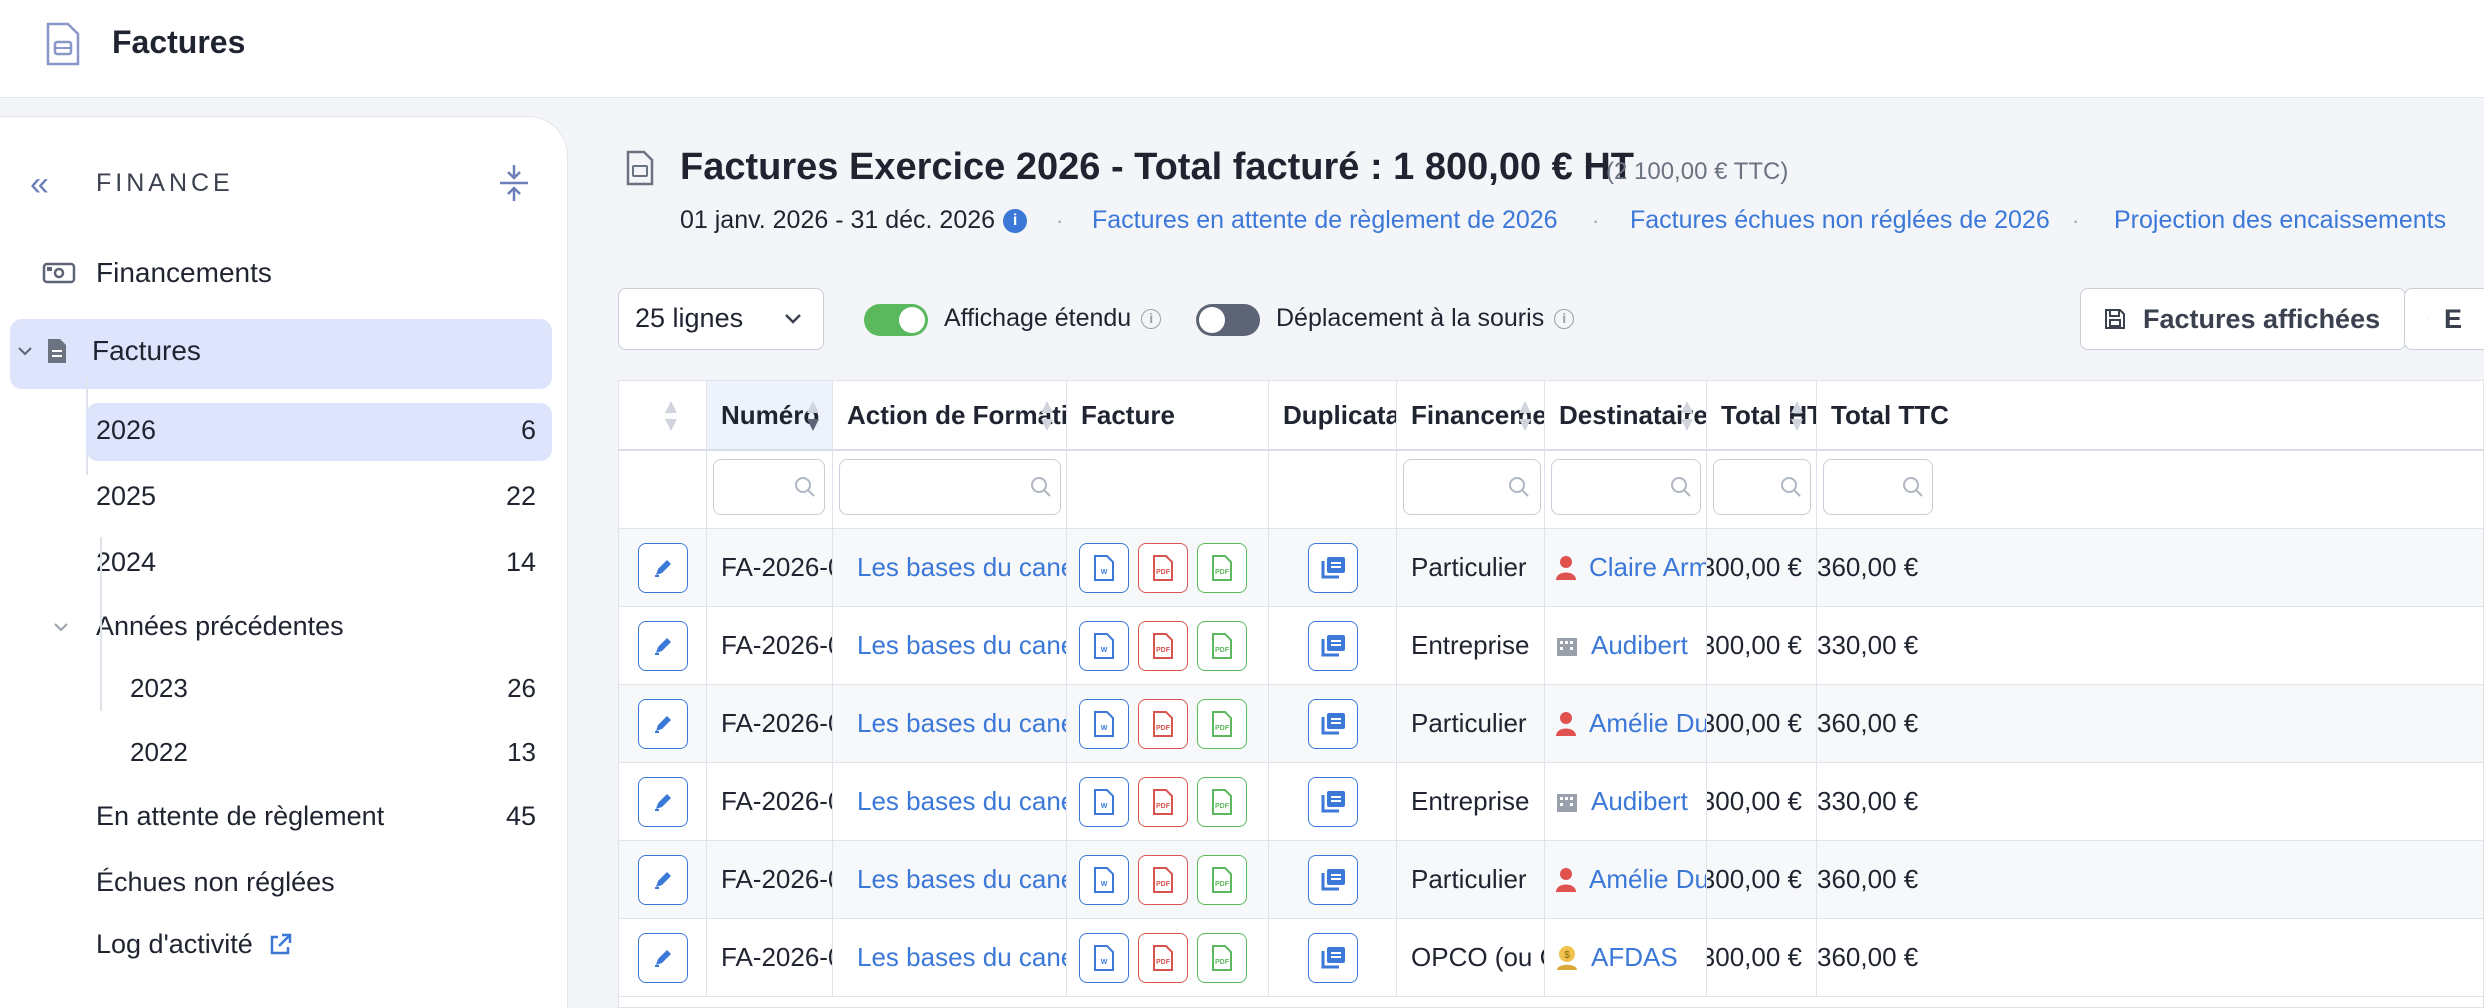 The height and width of the screenshot is (1008, 2484). I want to click on cell-facture: W PDF PDF, so click(1168, 880).